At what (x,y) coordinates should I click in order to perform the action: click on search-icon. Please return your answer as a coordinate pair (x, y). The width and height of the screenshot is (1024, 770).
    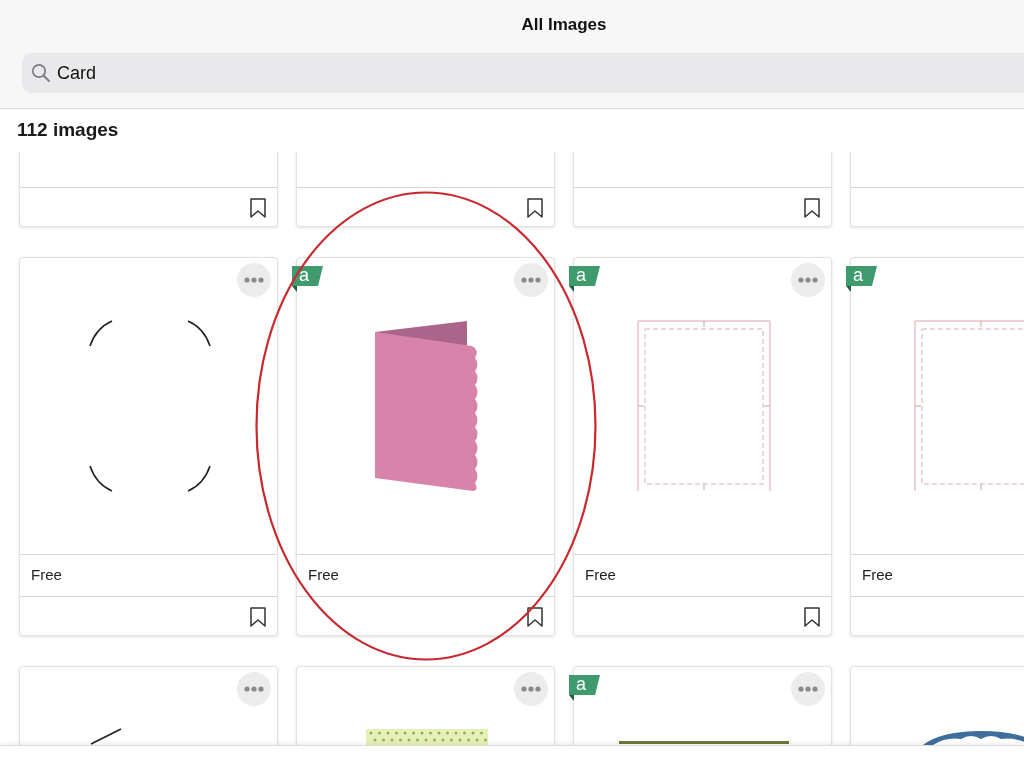
    Looking at the image, I should click on (41, 73).